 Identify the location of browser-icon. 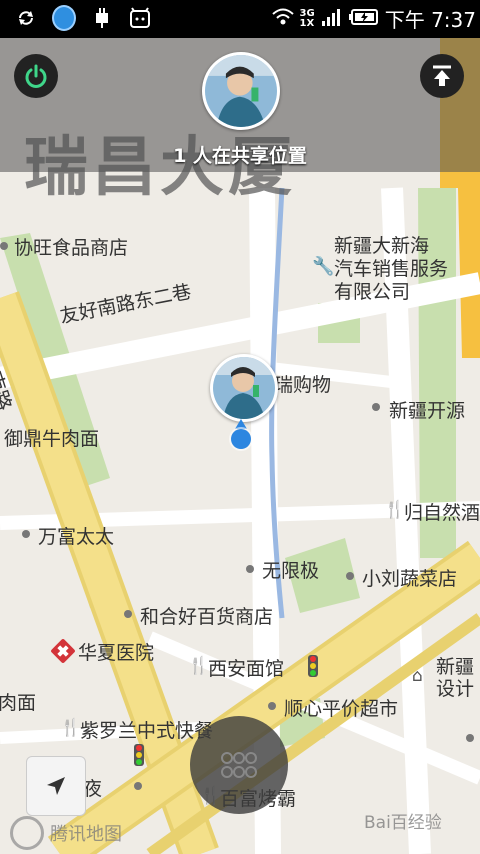
(64, 18).